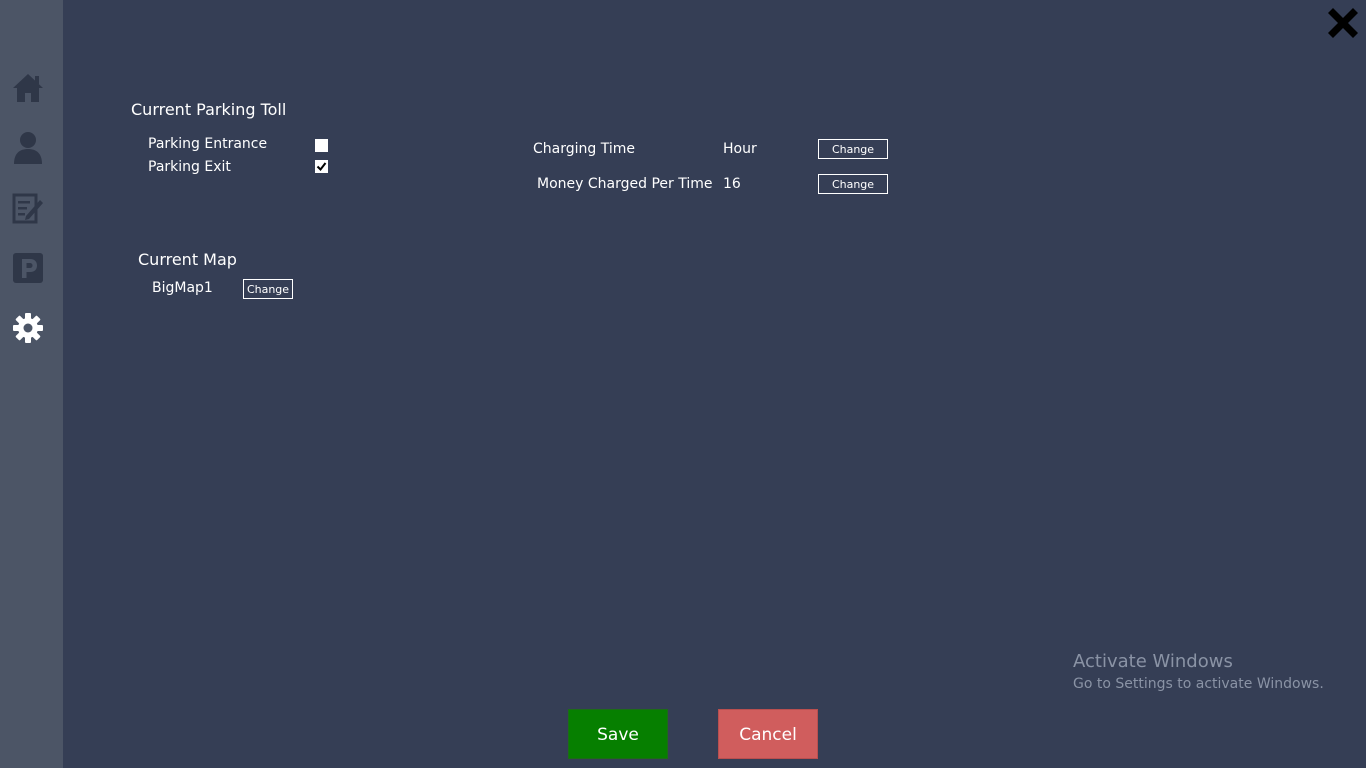  I want to click on activate-windows-title: Activate Windows, so click(1153, 661).